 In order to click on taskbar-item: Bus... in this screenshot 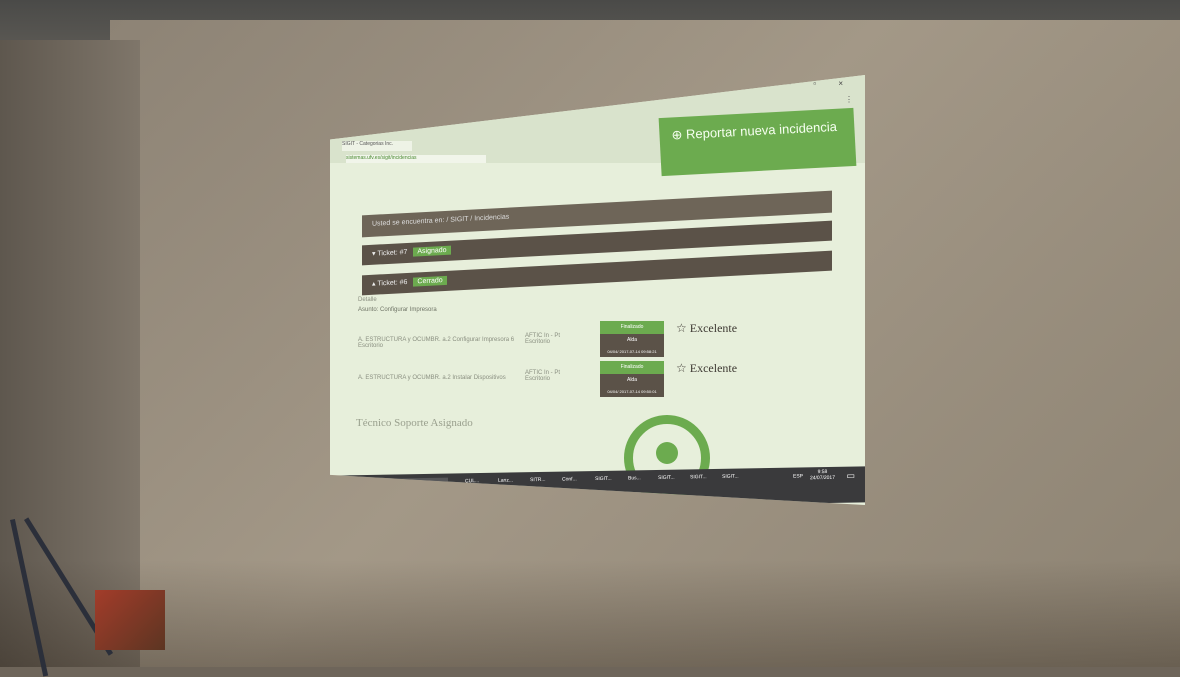, I will do `click(634, 478)`.